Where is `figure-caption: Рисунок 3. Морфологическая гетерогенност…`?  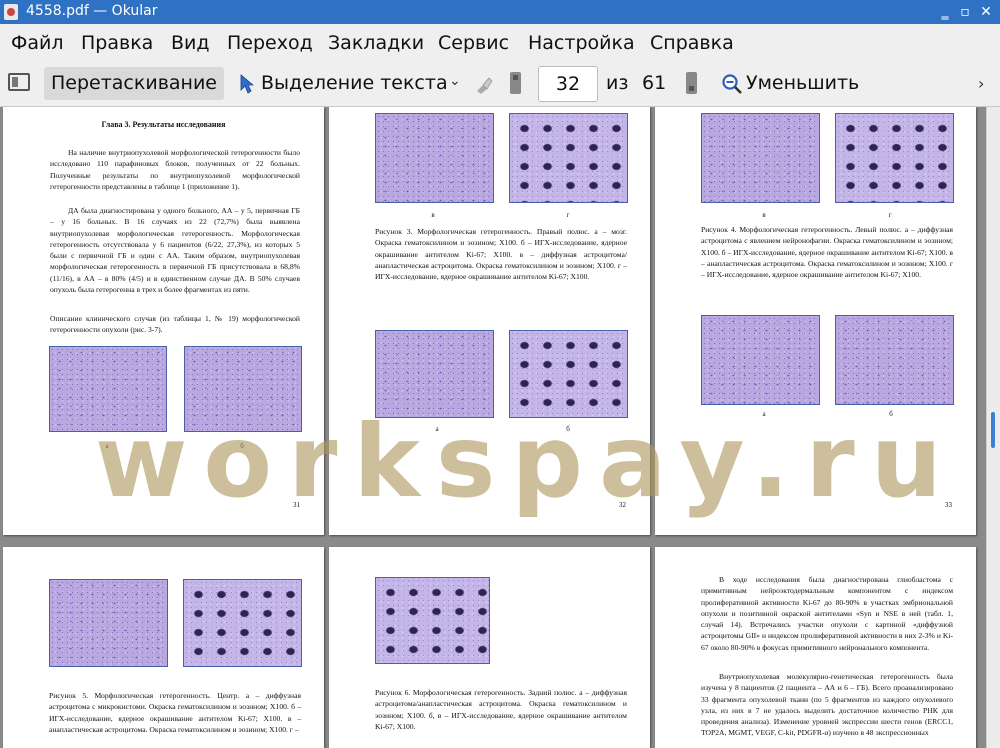 figure-caption: Рисунок 3. Морфологическая гетерогенност… is located at coordinates (501, 254).